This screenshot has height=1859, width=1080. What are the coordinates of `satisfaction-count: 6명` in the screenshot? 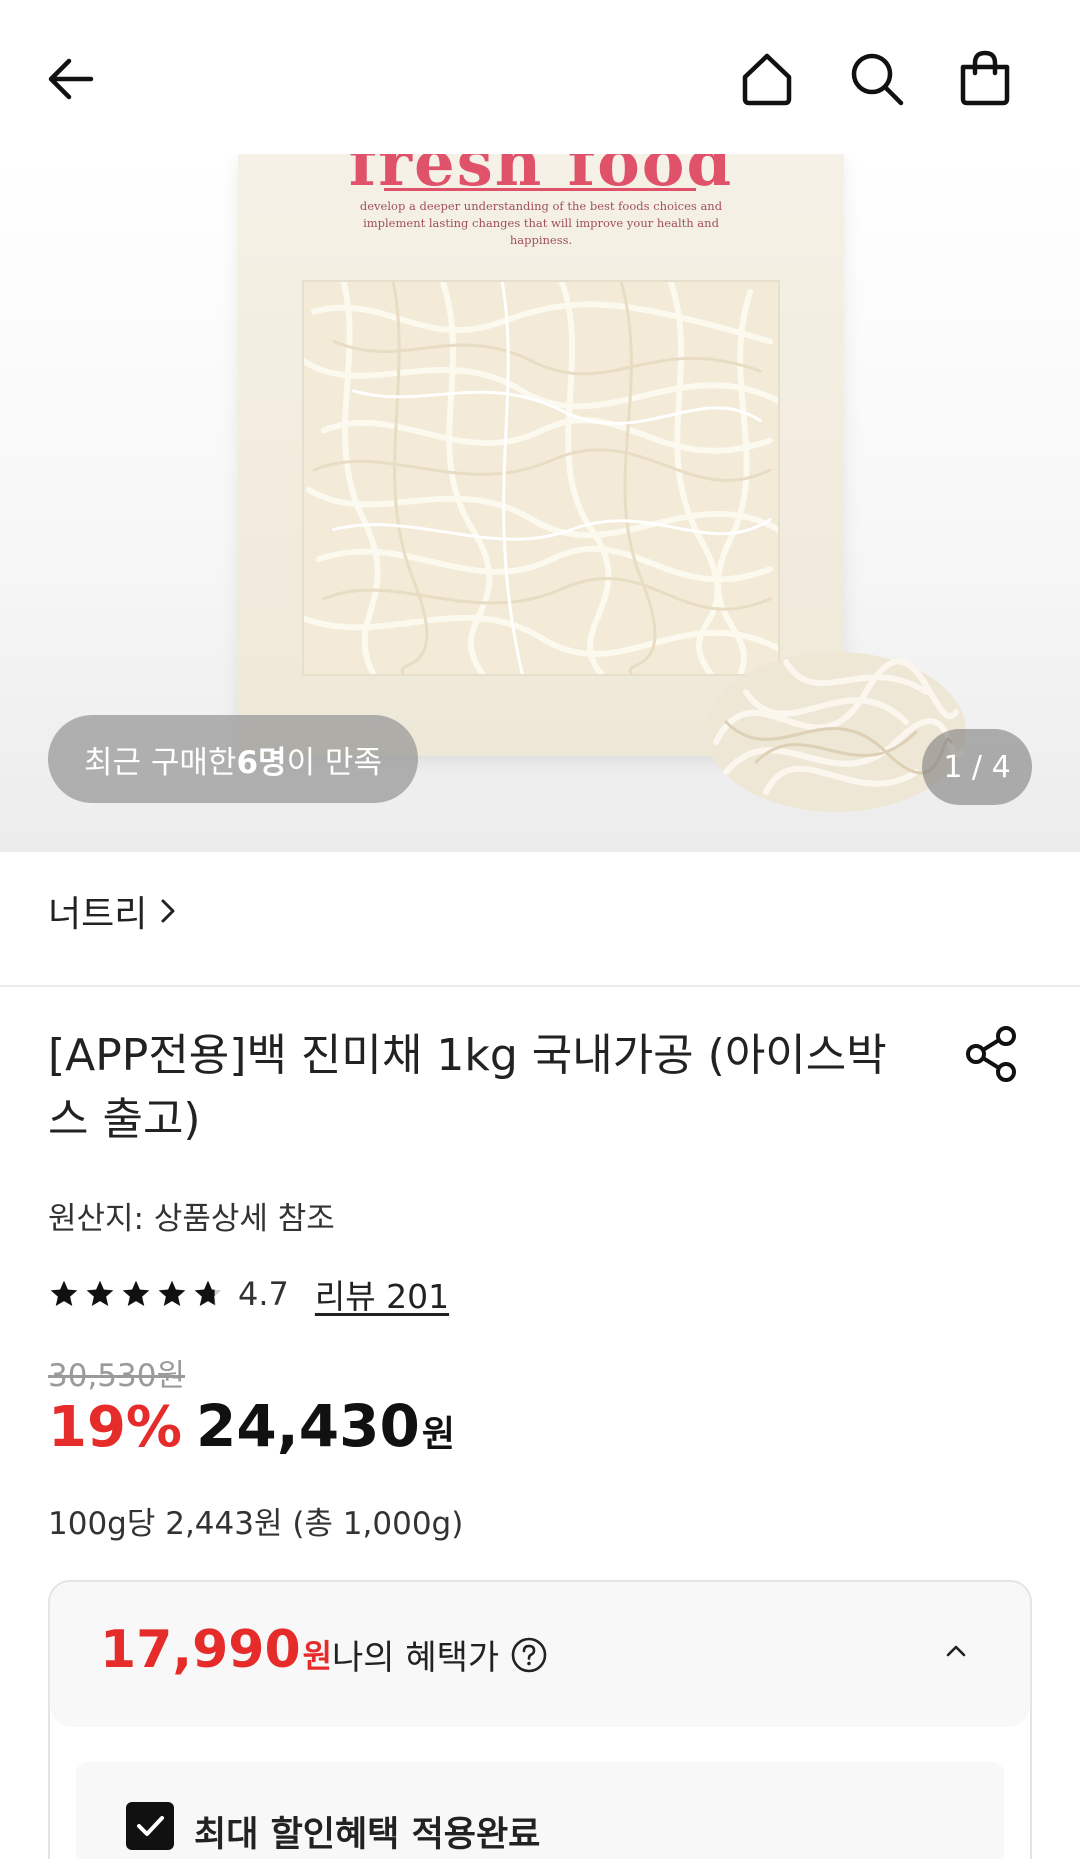 It's located at (261, 762).